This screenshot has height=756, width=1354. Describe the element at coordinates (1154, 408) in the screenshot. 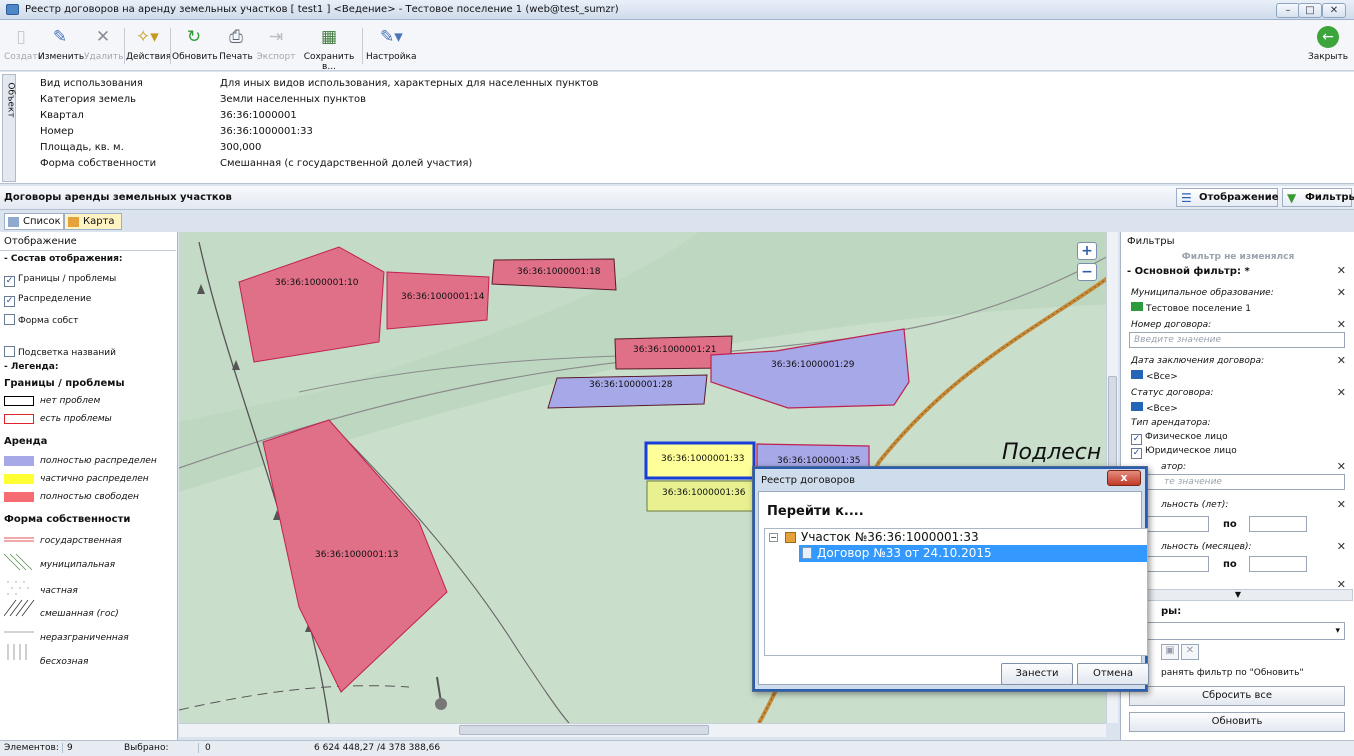

I see `status-value: <Все>` at that location.